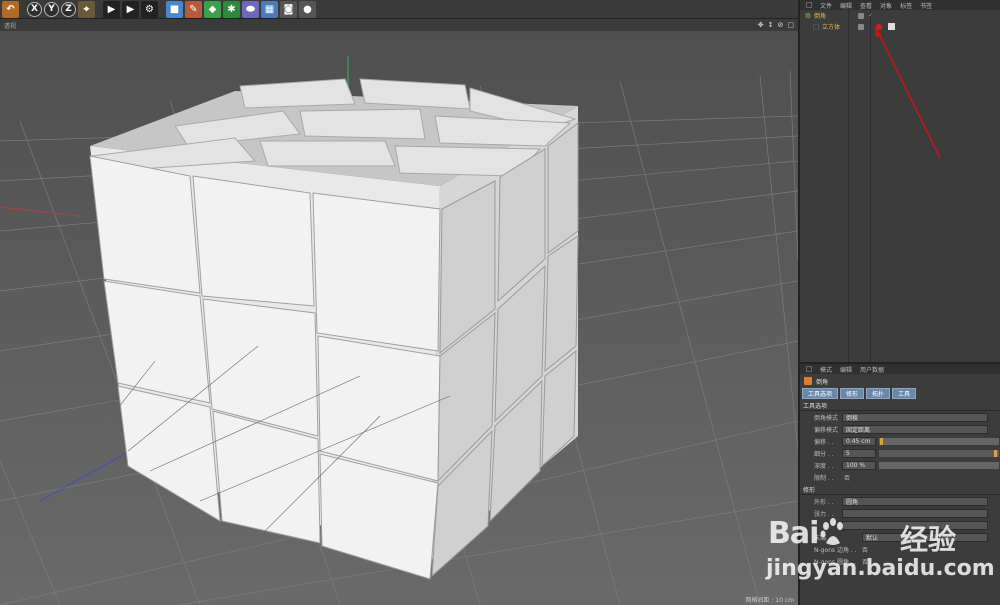 The width and height of the screenshot is (1000, 605). I want to click on jingyan-text: 经验, so click(928, 539).